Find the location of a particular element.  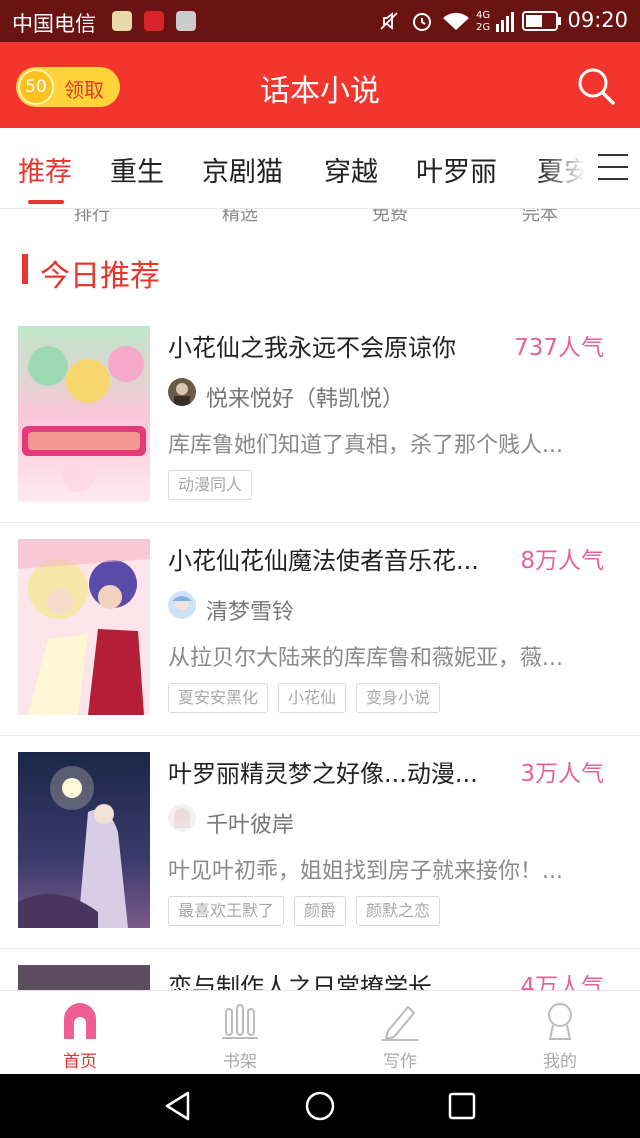

app-title: 话本小说 is located at coordinates (320, 91).